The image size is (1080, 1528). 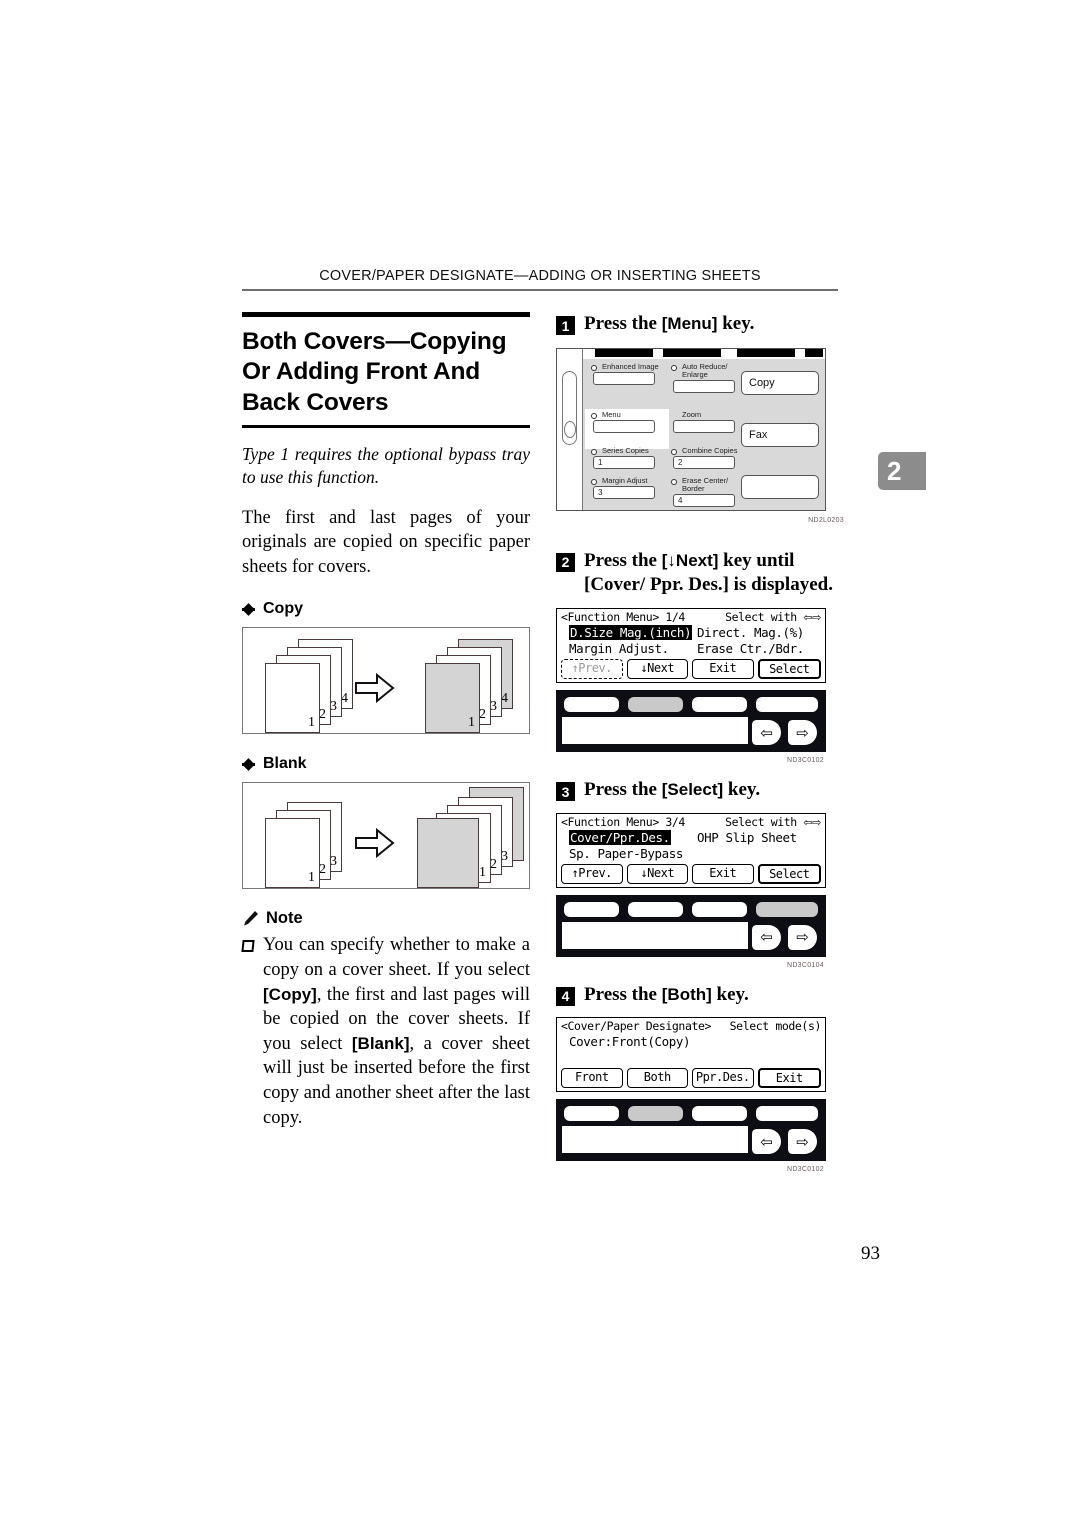 I want to click on lcd-hint: Select mode(s), so click(x=775, y=1026).